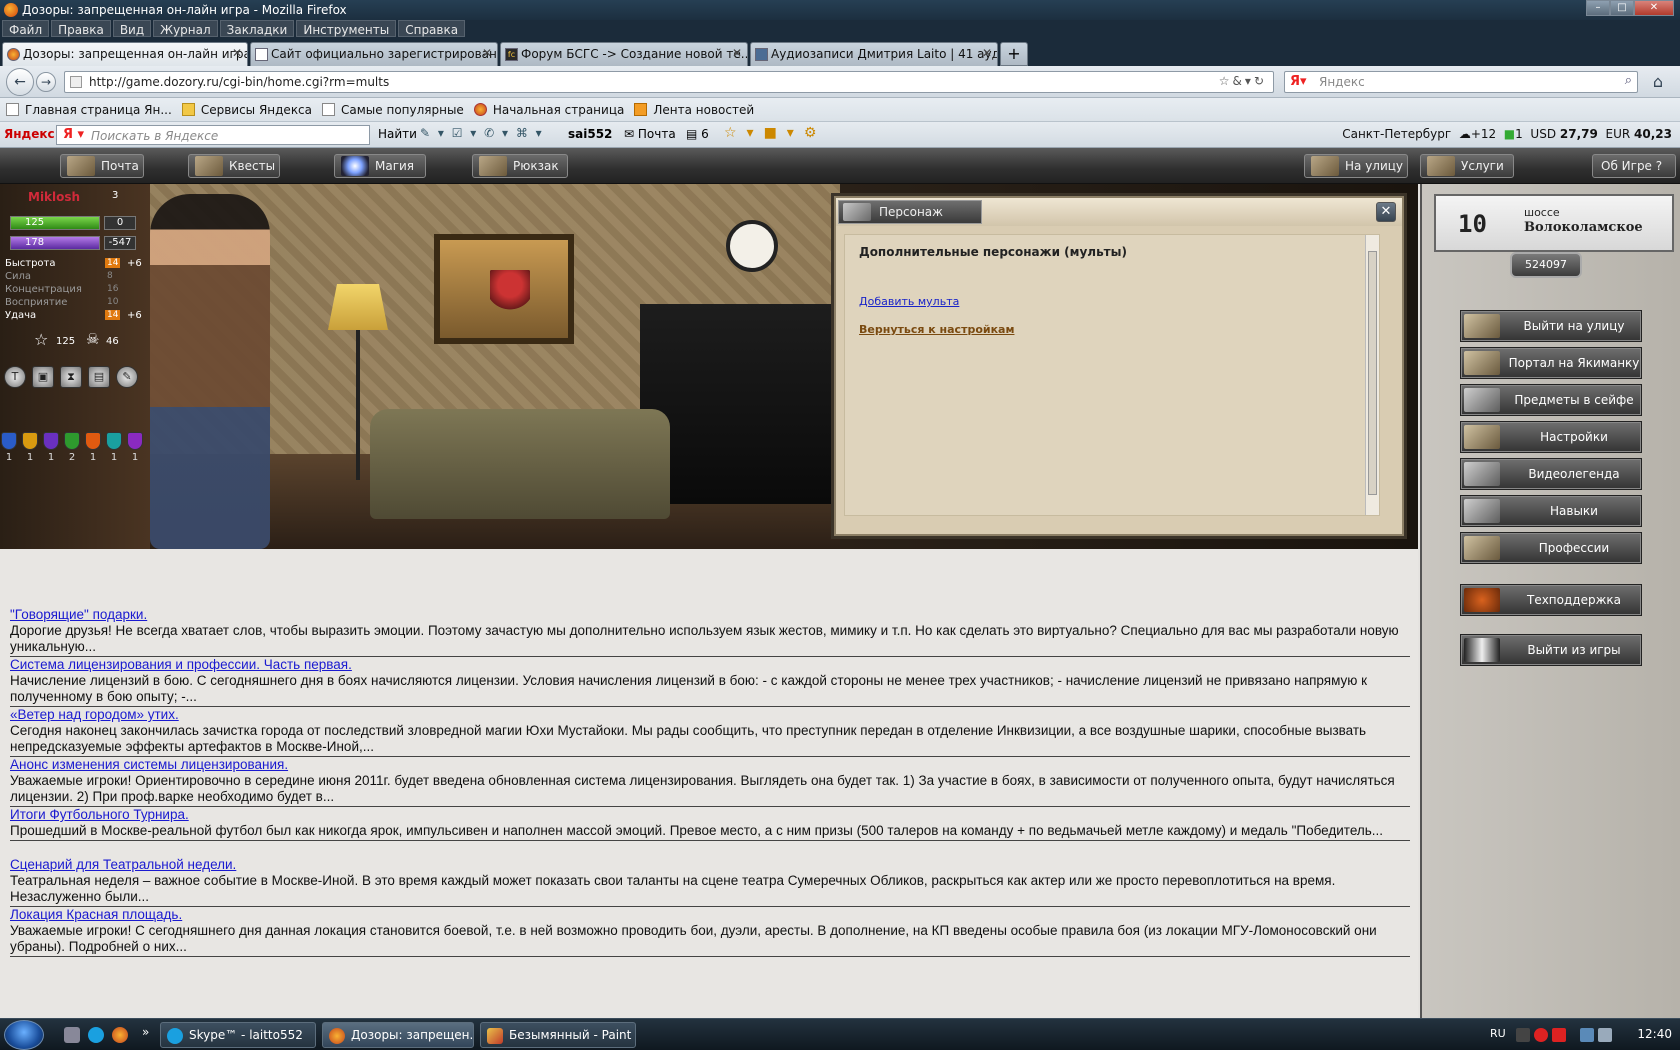 This screenshot has height=1050, width=1680. Describe the element at coordinates (374, 54) in the screenshot. I see `tab-registered-site: Сайт официально зарегистрирован... ✕` at that location.